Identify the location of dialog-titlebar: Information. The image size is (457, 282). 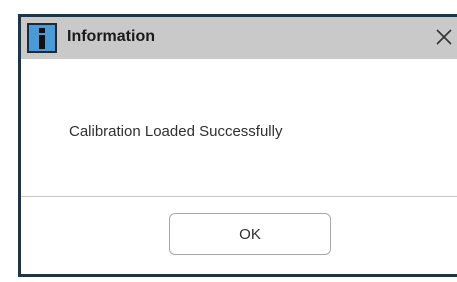
(239, 38).